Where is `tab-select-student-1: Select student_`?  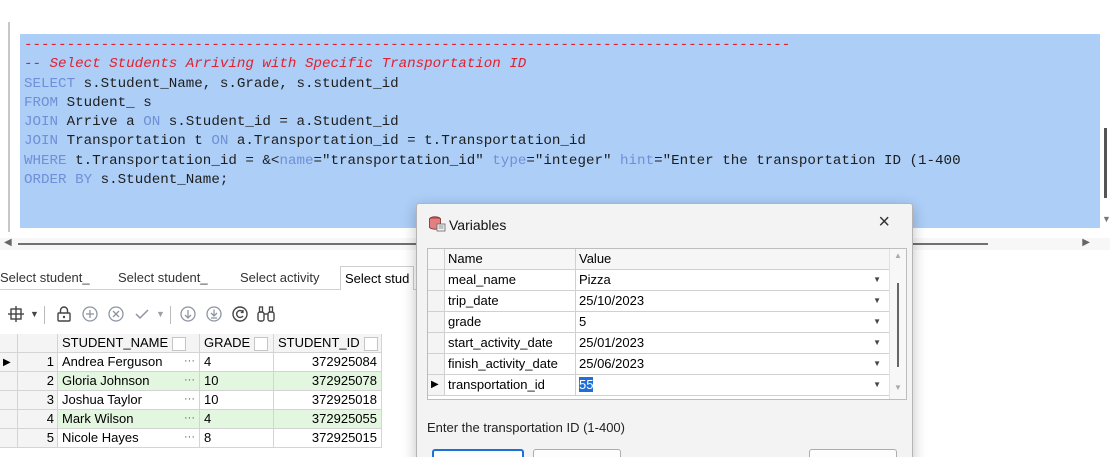 tab-select-student-1: Select student_ is located at coordinates (45, 278).